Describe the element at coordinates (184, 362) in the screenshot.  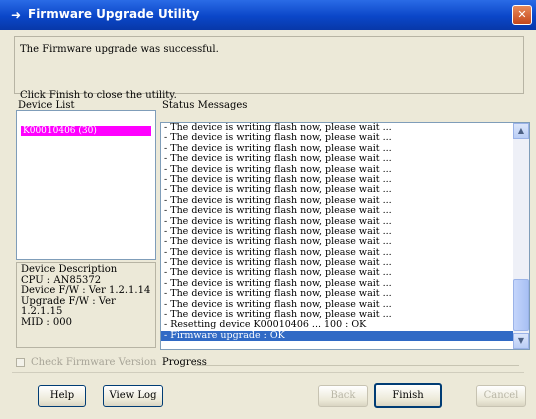
I see `progress-label: Progress` at that location.